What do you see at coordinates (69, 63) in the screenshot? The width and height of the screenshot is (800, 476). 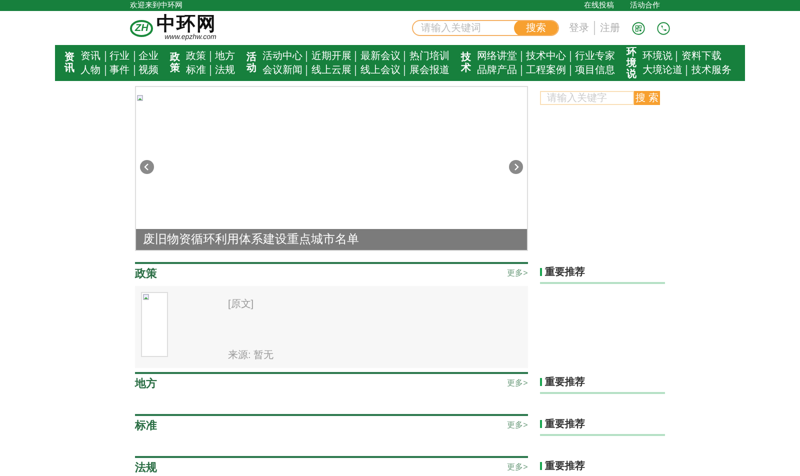 I see `nav-category: 资讯` at bounding box center [69, 63].